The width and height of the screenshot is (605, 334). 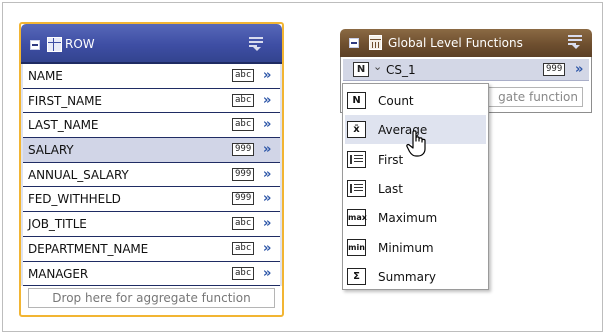 I want to click on row-panel-header: ROW, so click(x=151, y=44).